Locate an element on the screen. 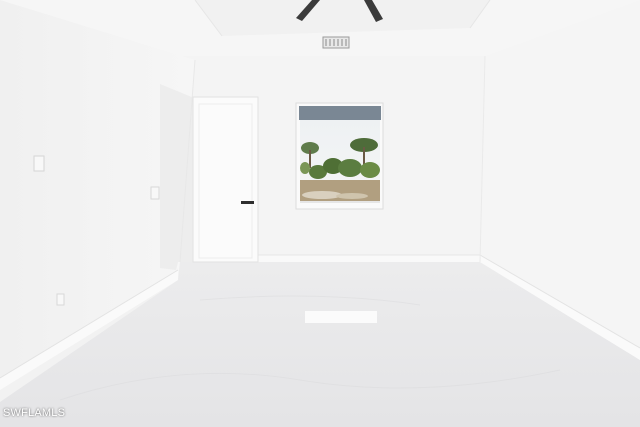  floor-reflection is located at coordinates (341, 317).